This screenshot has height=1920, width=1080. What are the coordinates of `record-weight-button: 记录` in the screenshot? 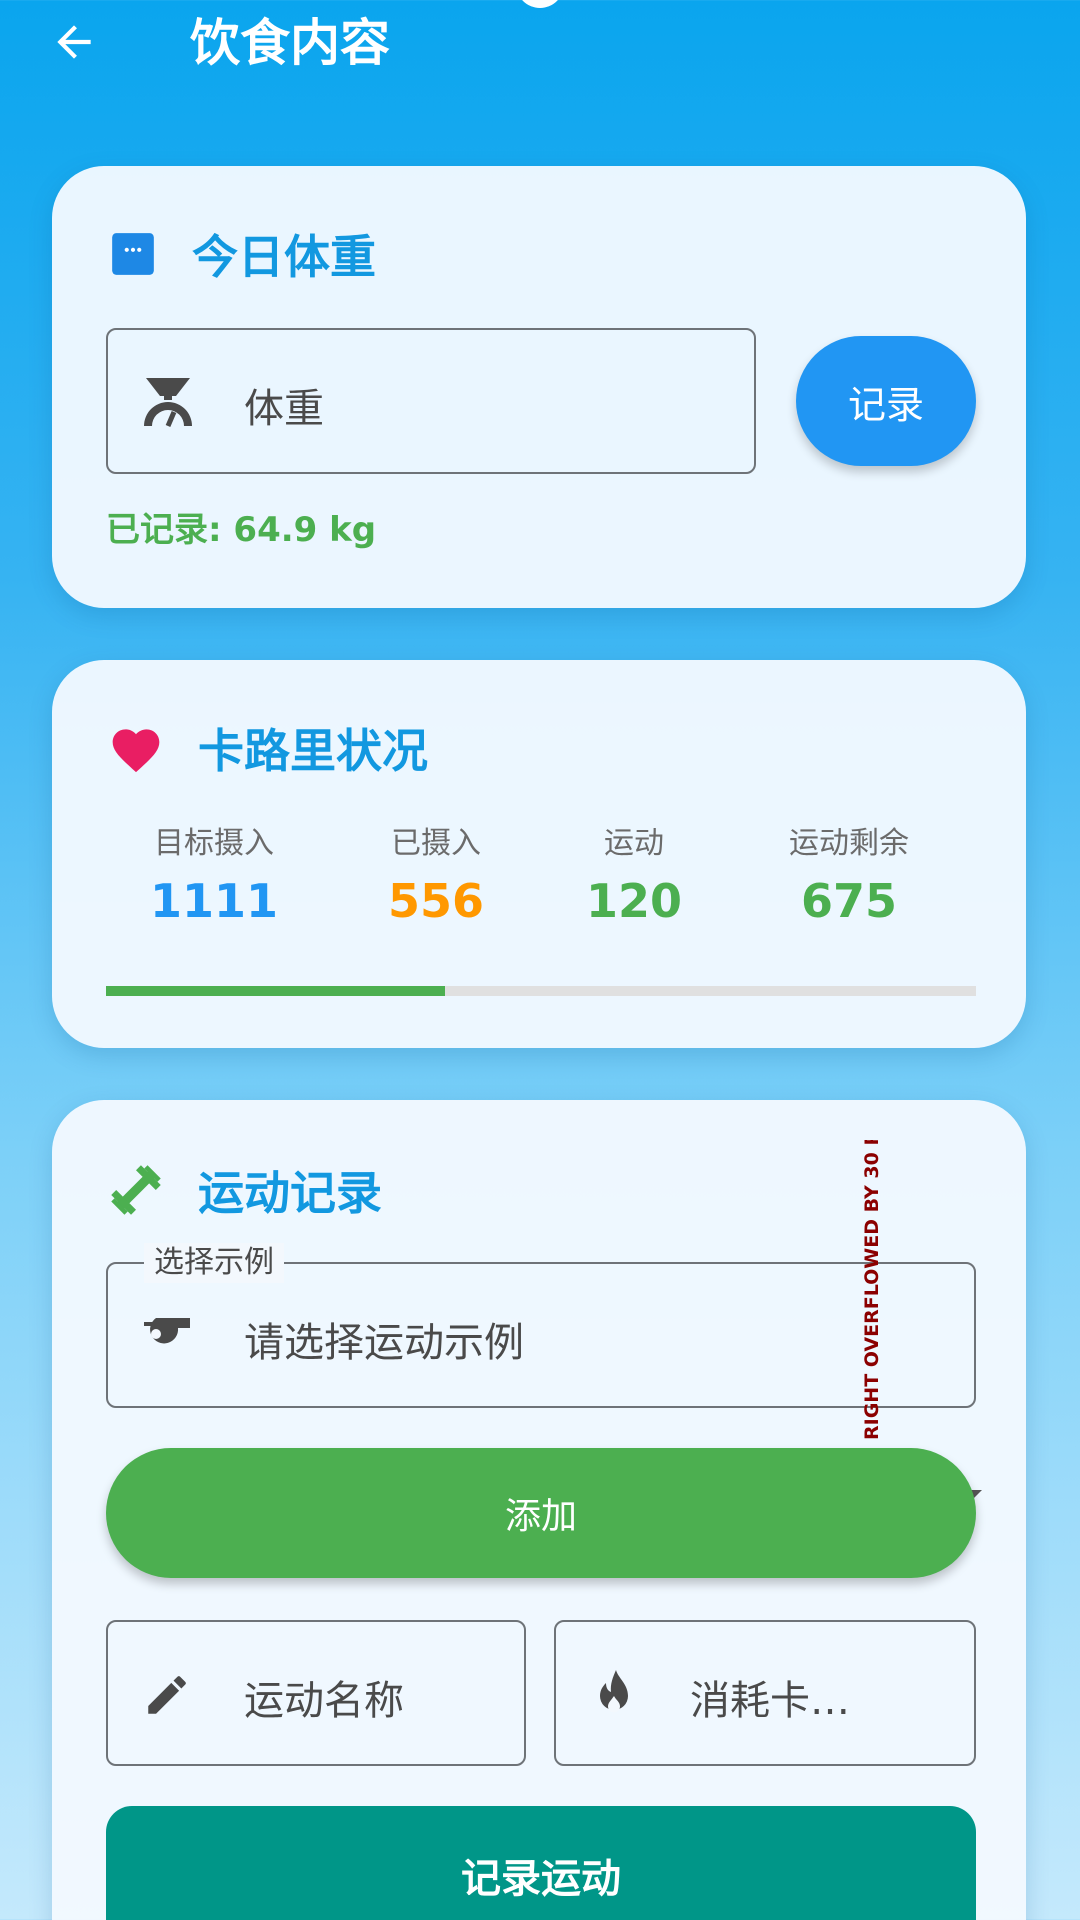 It's located at (886, 401).